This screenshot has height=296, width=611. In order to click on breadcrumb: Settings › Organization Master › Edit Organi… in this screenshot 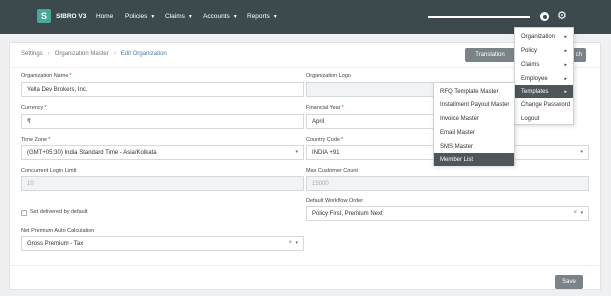, I will do `click(94, 54)`.